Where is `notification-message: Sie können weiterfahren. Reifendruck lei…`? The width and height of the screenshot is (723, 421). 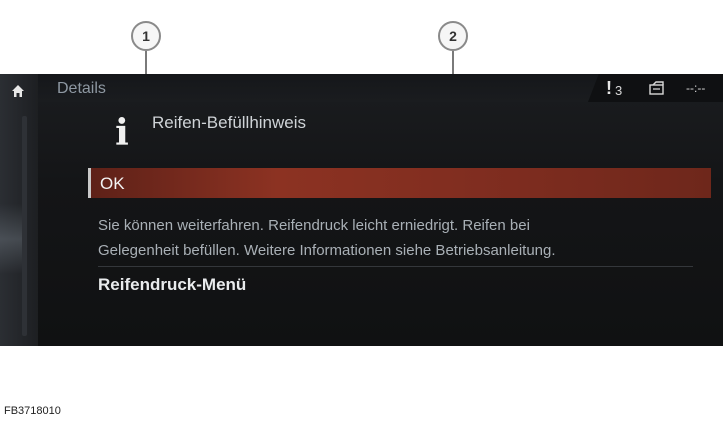
notification-message: Sie können weiterfahren. Reifendruck lei… is located at coordinates (403, 238).